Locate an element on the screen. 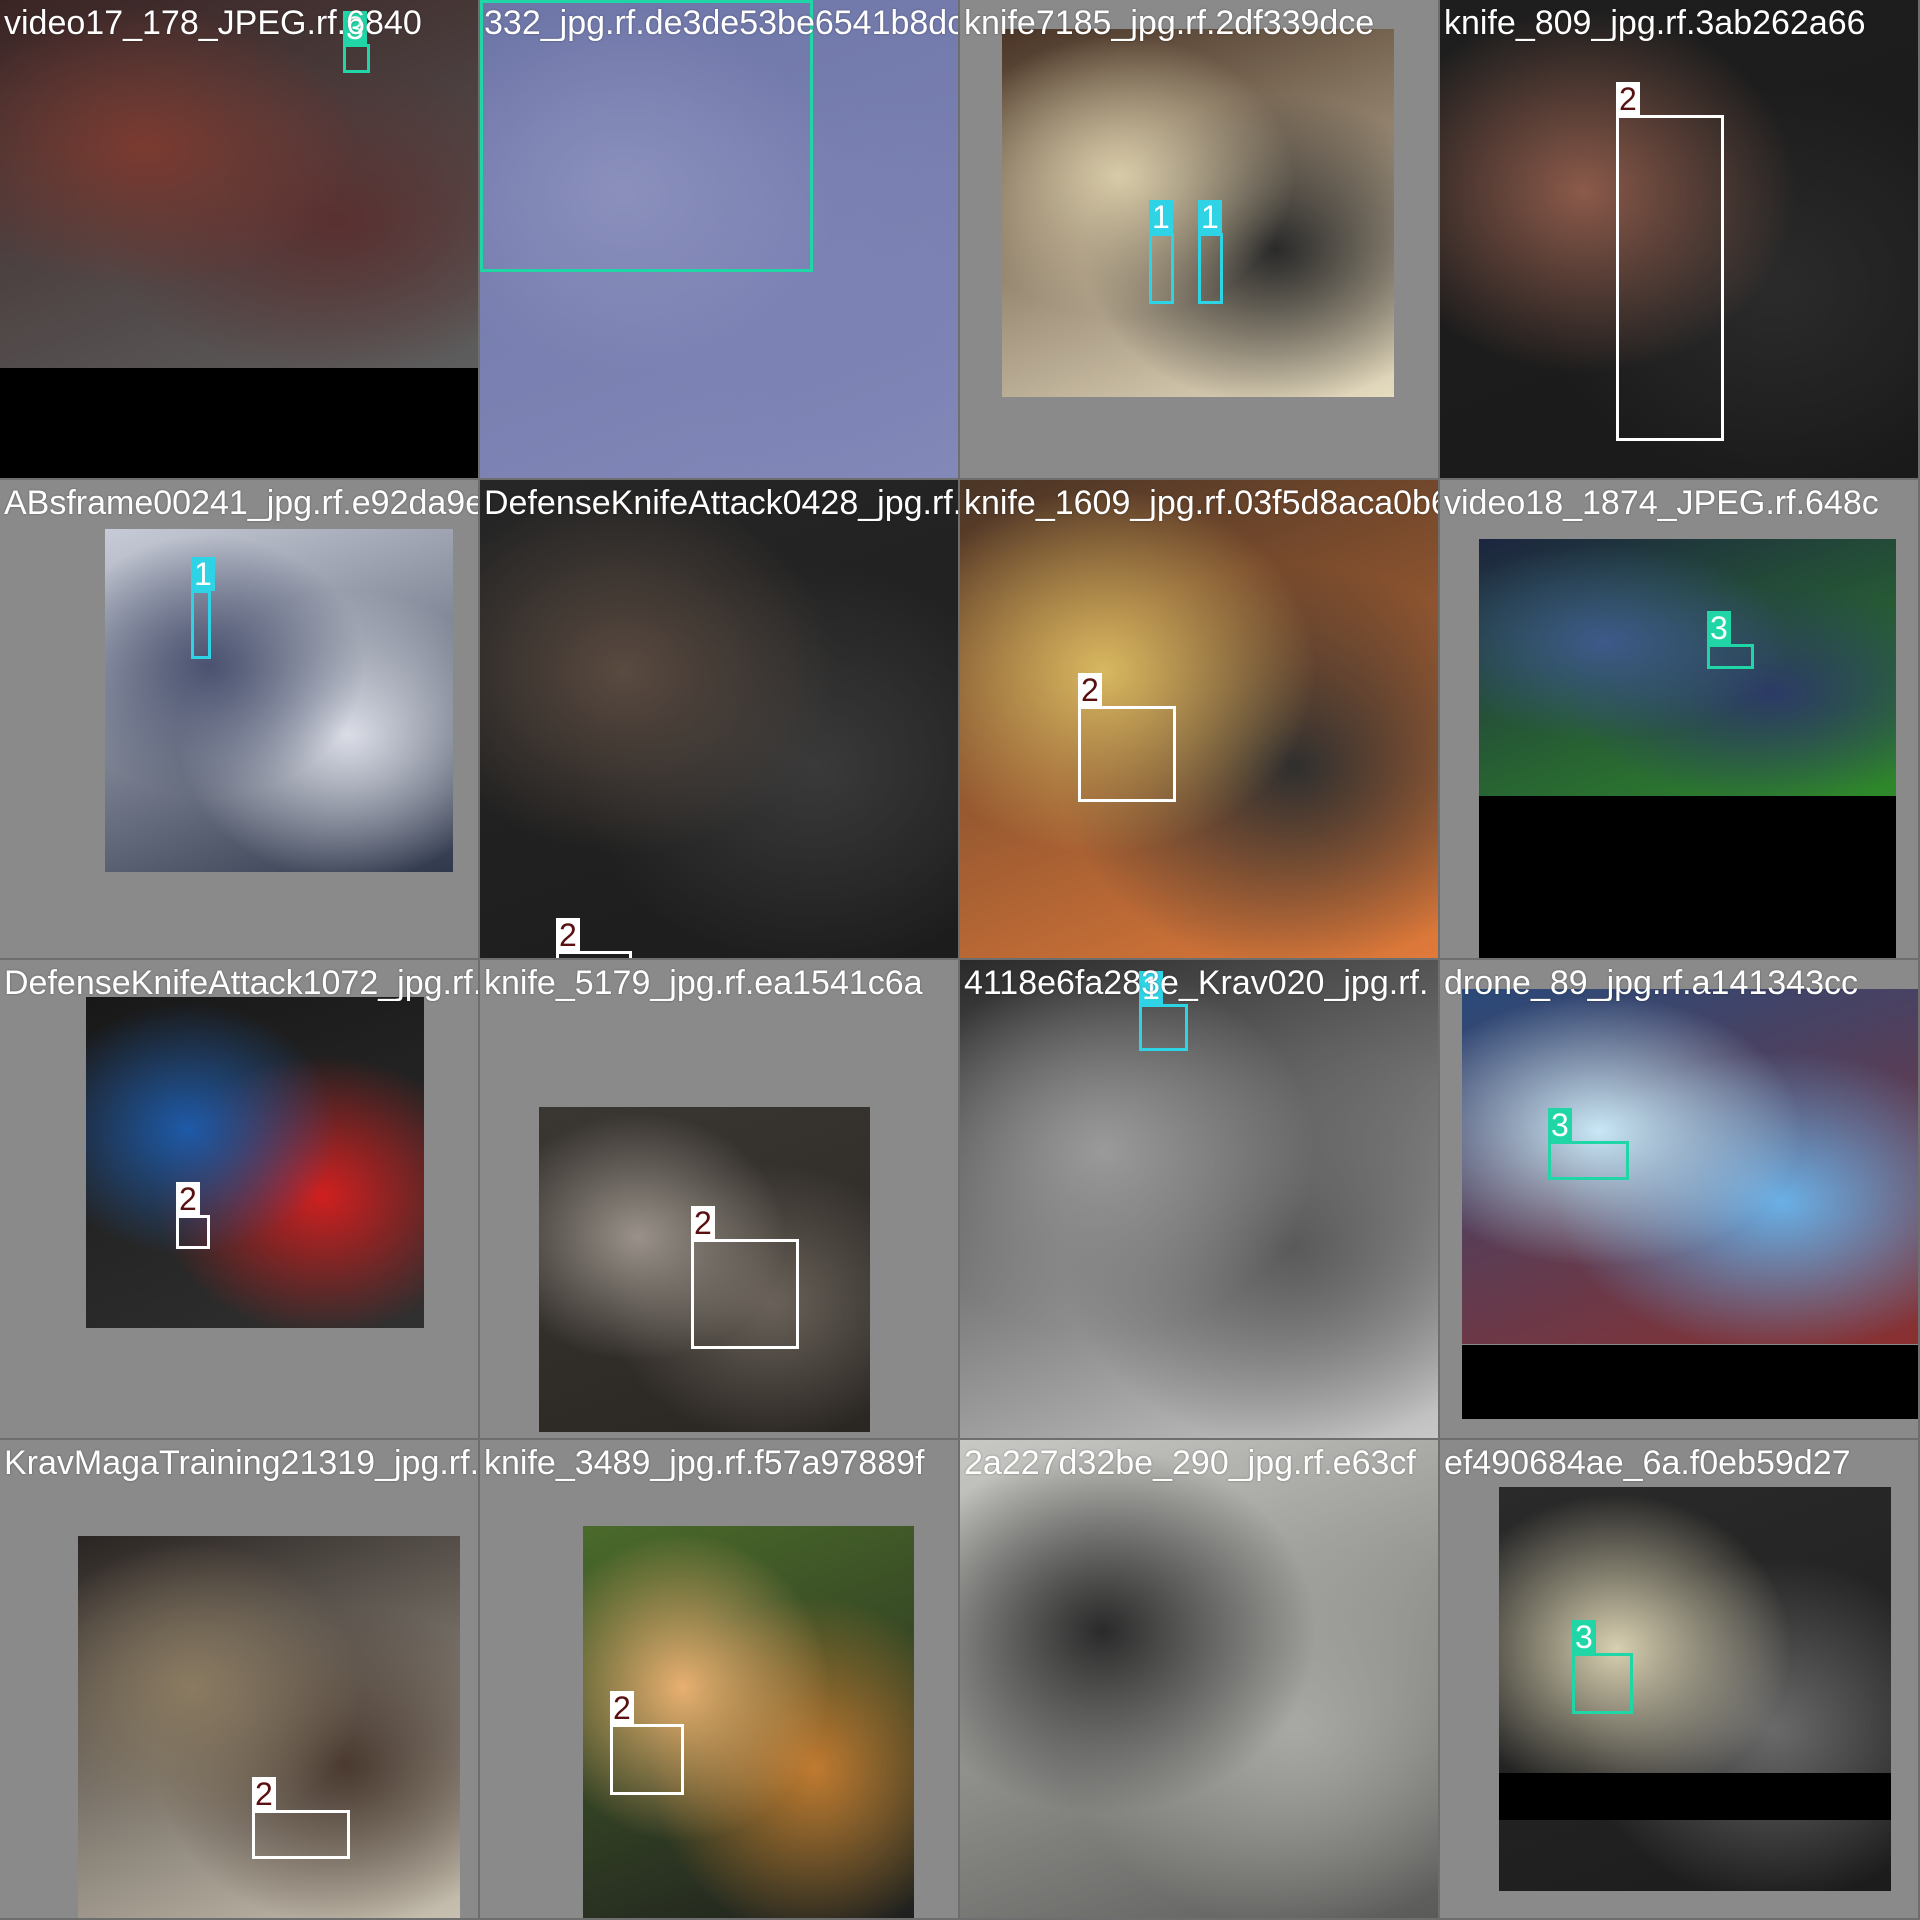 Image resolution: width=1920 pixels, height=1920 pixels. mosaic-tile: 1 ABsframe00241_jpg.rf.e92da9e is located at coordinates (240, 720).